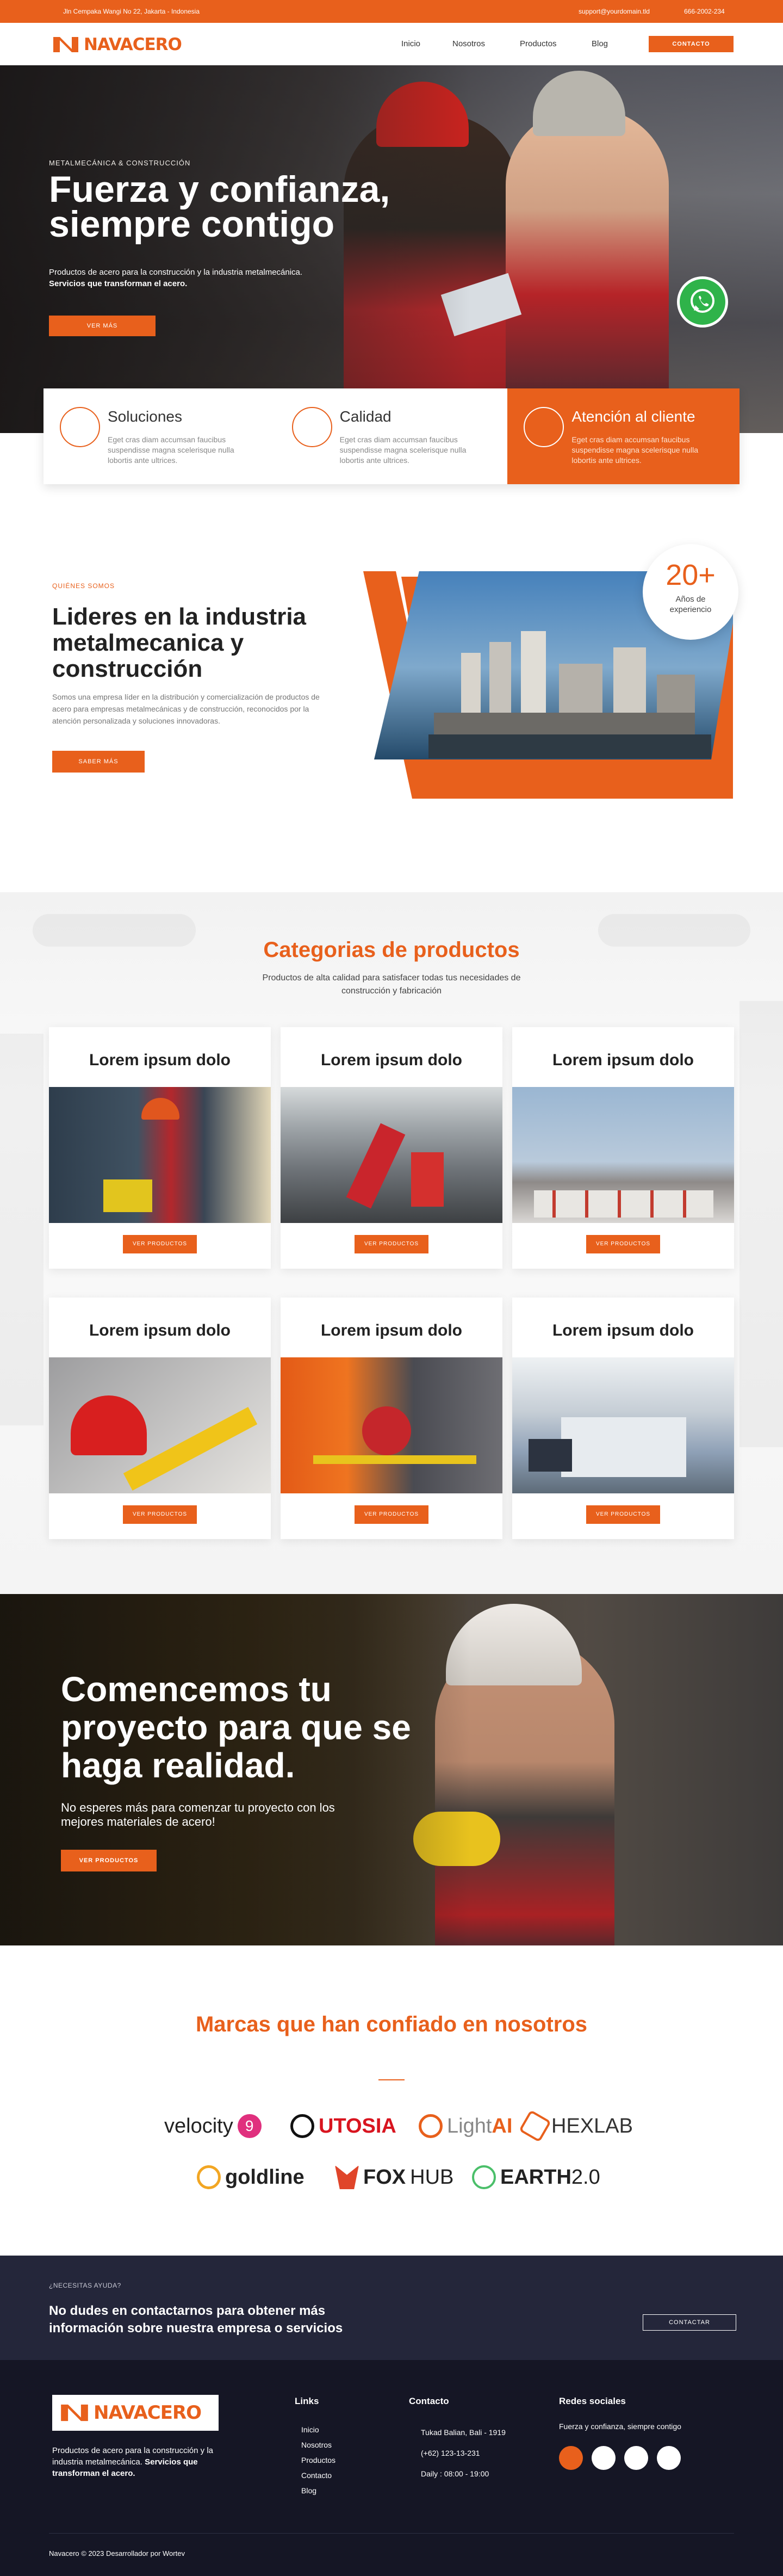 The image size is (783, 2576). What do you see at coordinates (704, 12) in the screenshot?
I see `top-bar-phone: 666-2002-234` at bounding box center [704, 12].